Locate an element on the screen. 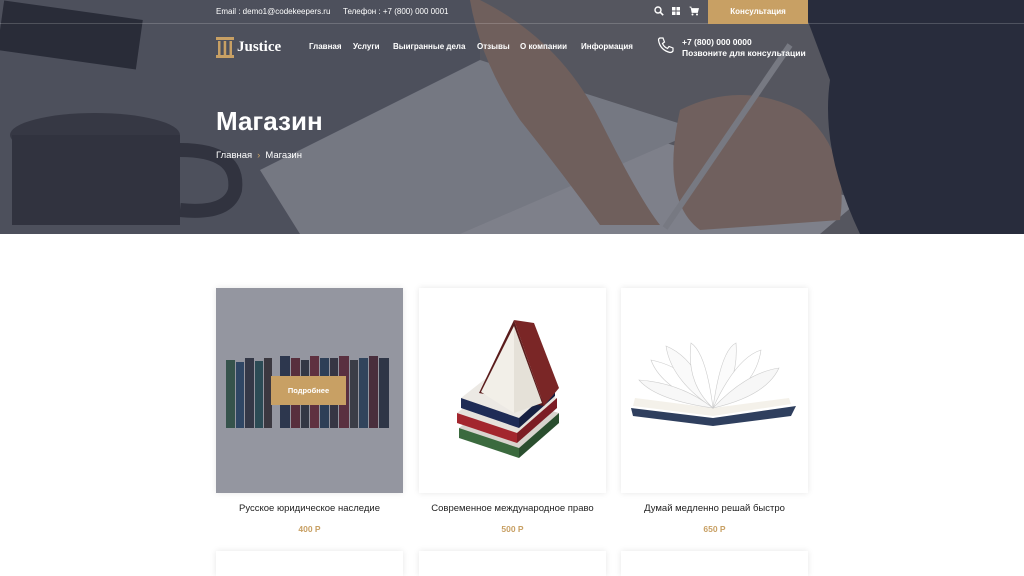 This screenshot has height=576, width=1024. product-price: 500 Р is located at coordinates (512, 529).